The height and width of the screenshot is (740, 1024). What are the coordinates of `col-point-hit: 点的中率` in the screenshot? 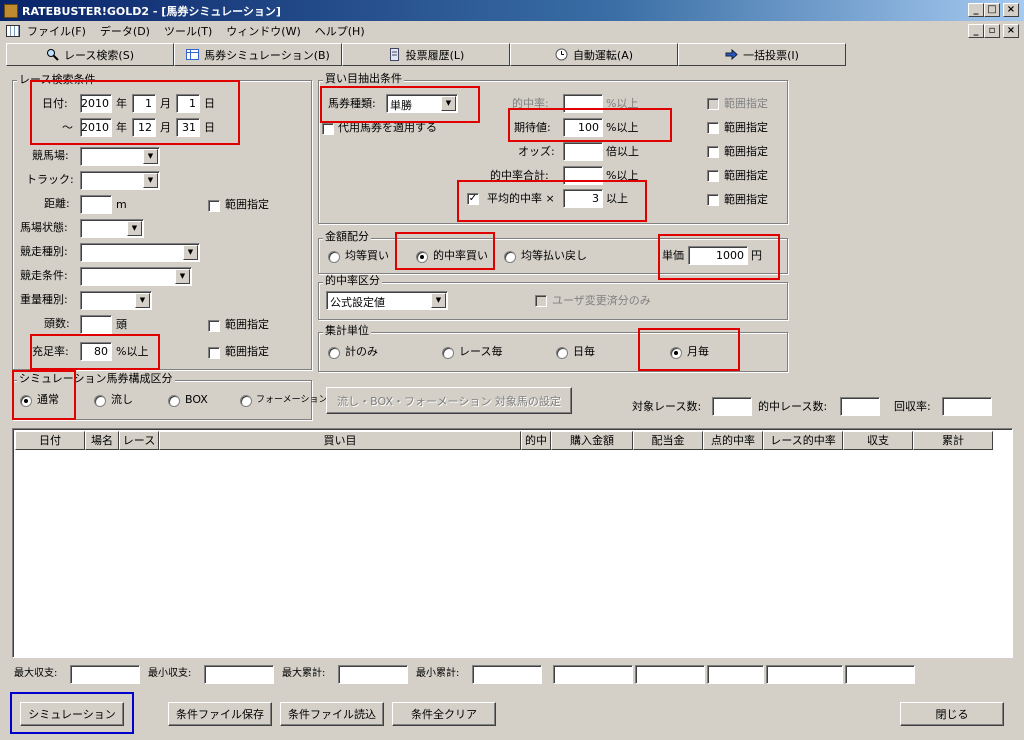 It's located at (733, 440).